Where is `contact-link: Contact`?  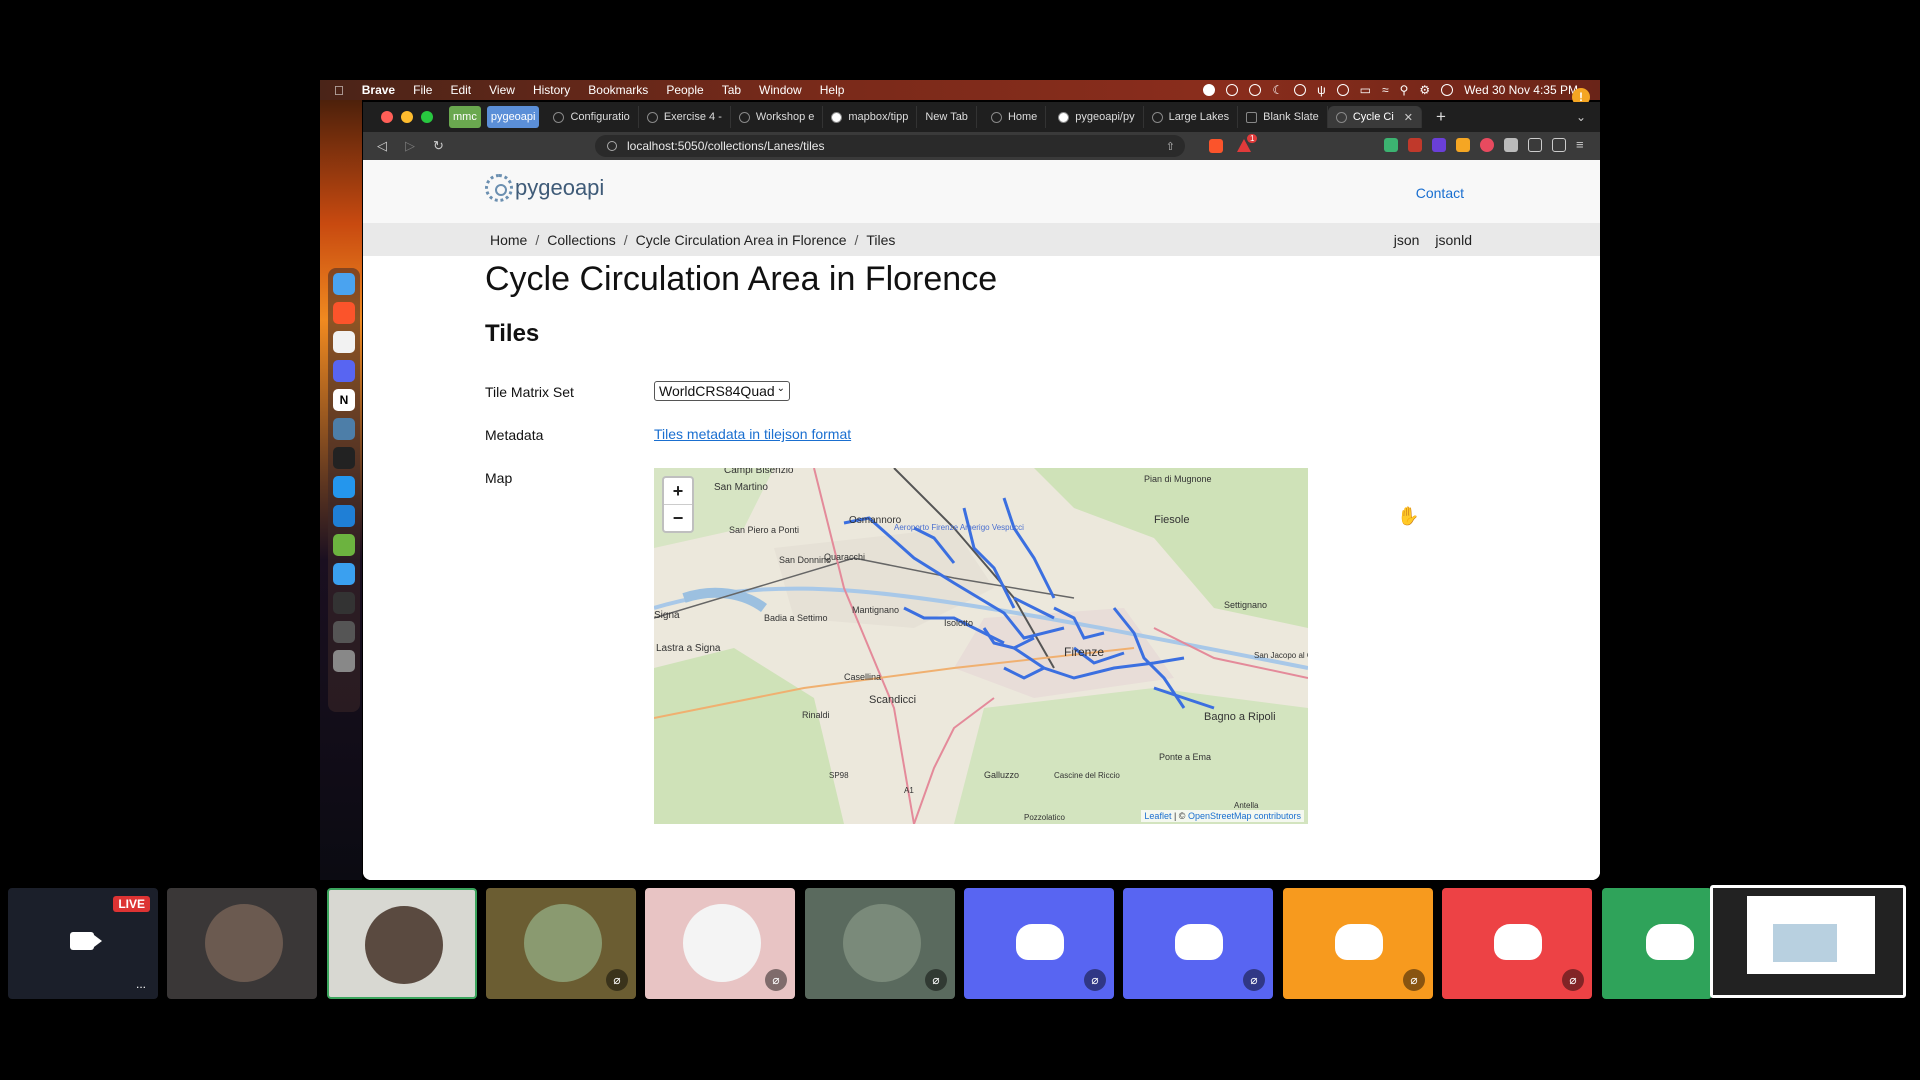 contact-link: Contact is located at coordinates (1440, 193).